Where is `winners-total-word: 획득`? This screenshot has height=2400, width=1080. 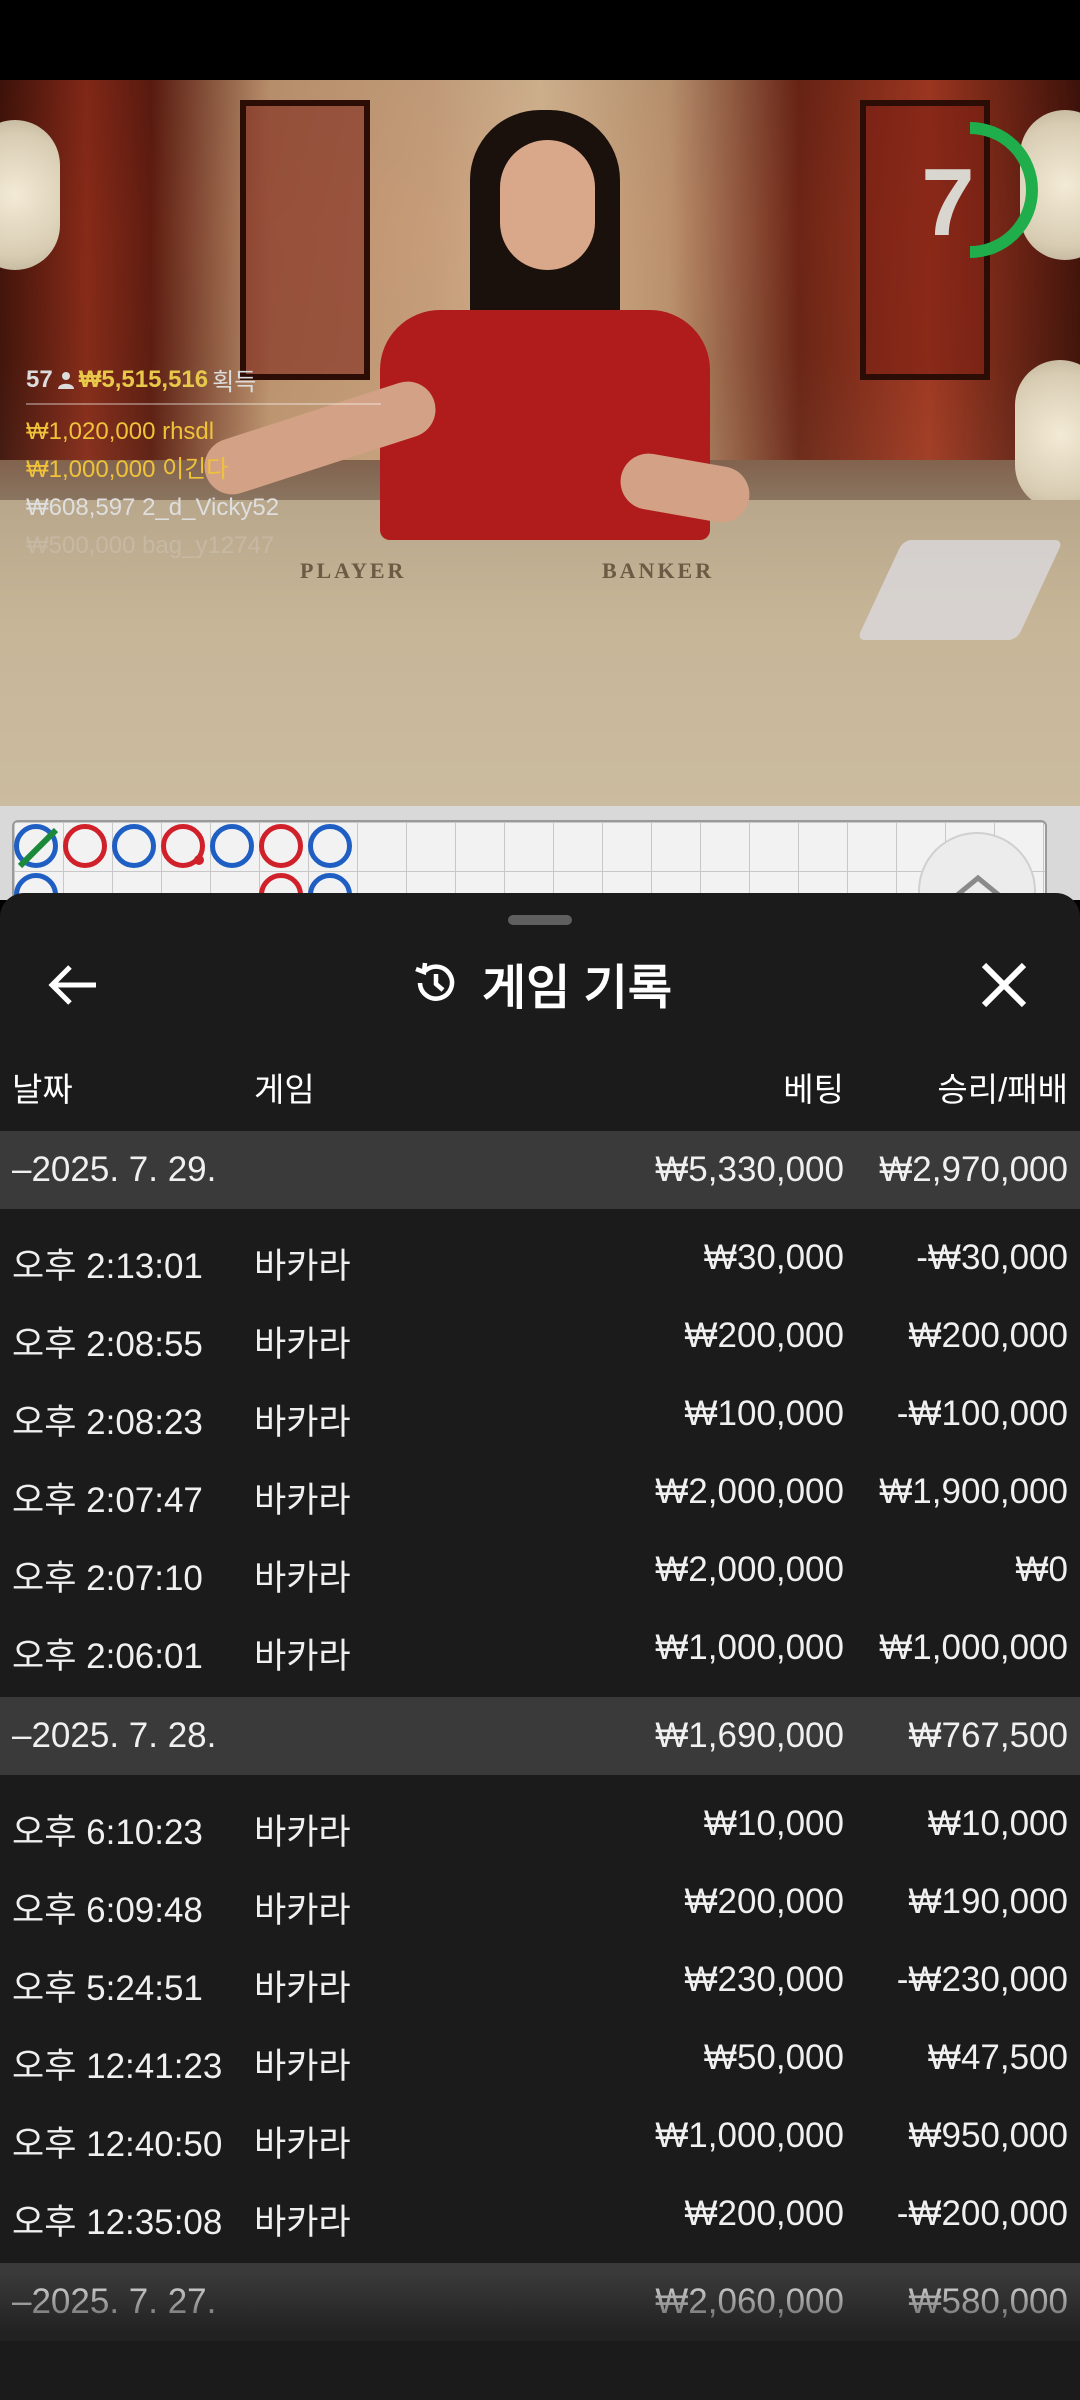 winners-total-word: 획득 is located at coordinates (234, 382).